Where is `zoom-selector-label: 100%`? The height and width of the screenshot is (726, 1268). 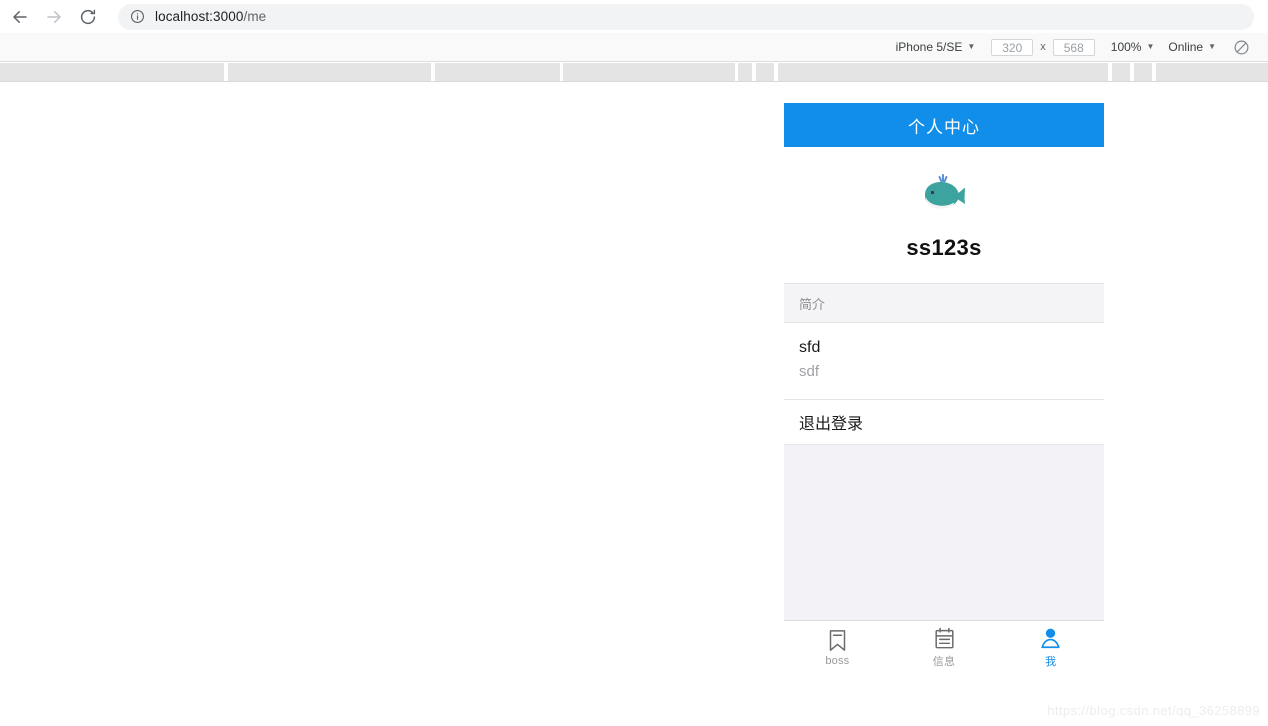
zoom-selector-label: 100% is located at coordinates (1126, 47).